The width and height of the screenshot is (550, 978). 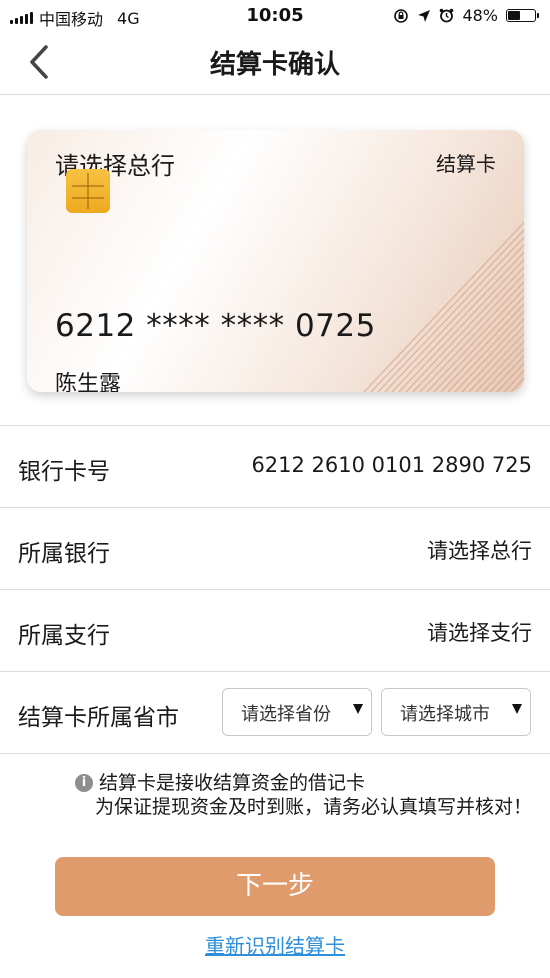 I want to click on info-icon: i, so click(x=84, y=783).